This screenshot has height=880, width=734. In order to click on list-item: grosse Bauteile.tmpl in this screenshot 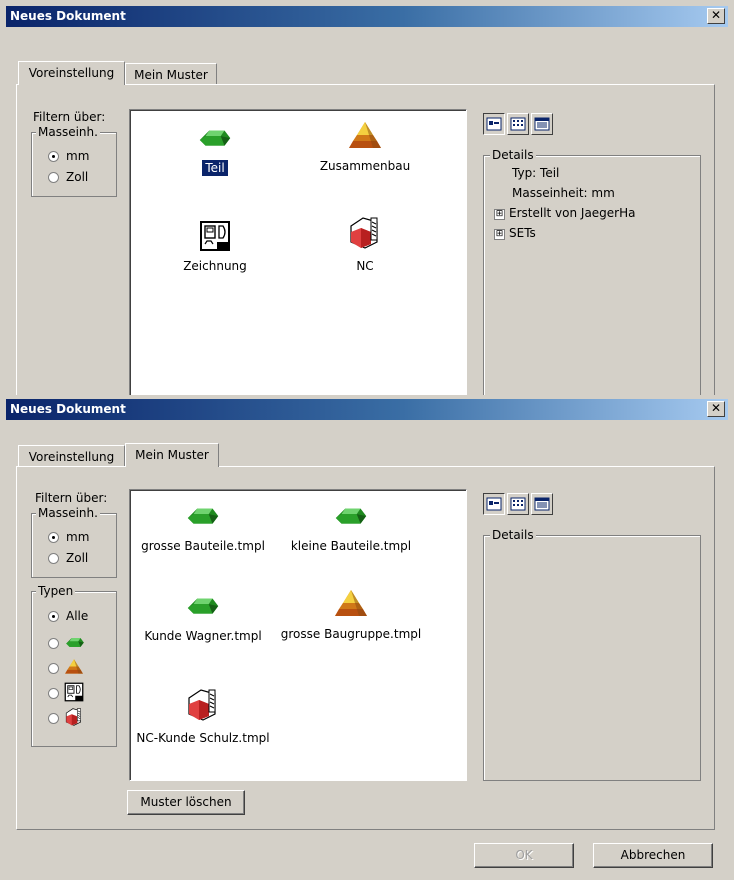, I will do `click(203, 528)`.